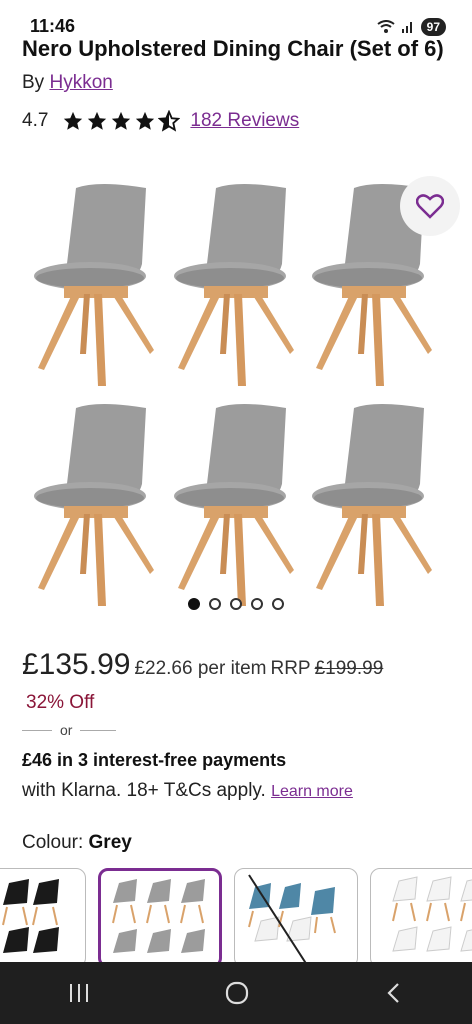 This screenshot has height=1024, width=472. I want to click on swatch-mixed, so click(296, 916).